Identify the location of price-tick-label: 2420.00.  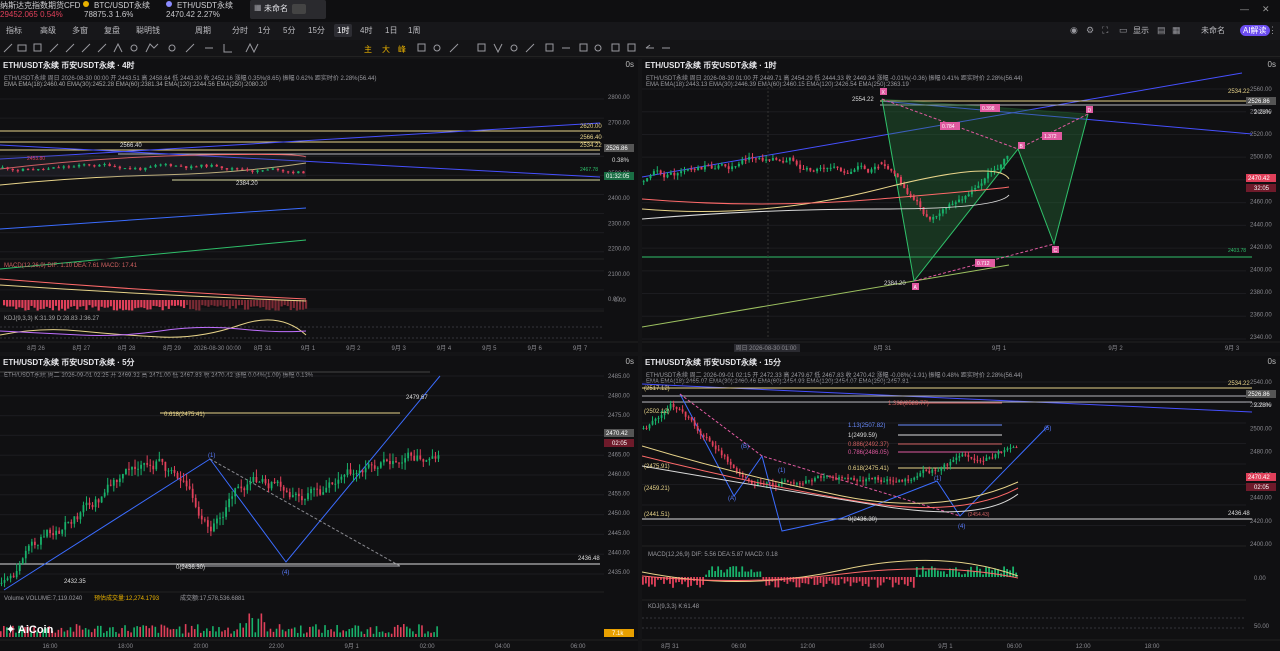
(1261, 522).